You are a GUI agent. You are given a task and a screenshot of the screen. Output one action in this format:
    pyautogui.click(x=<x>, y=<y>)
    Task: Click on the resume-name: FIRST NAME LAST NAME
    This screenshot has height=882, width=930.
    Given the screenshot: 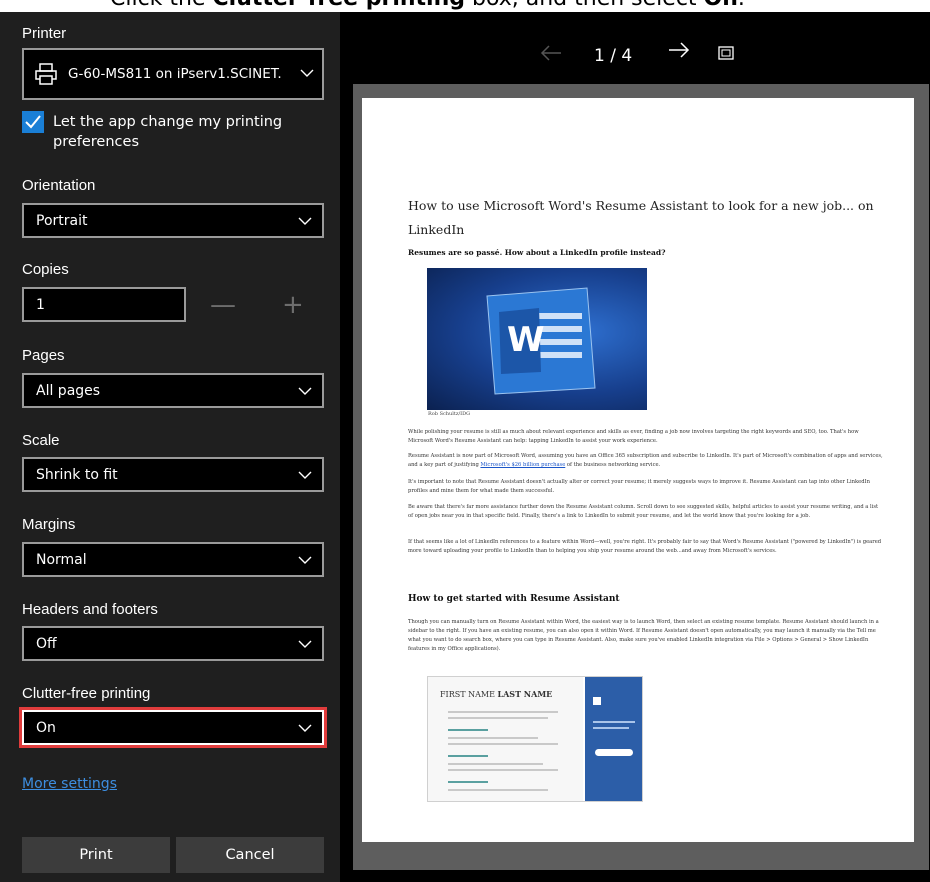 What is the action you would take?
    pyautogui.click(x=496, y=694)
    